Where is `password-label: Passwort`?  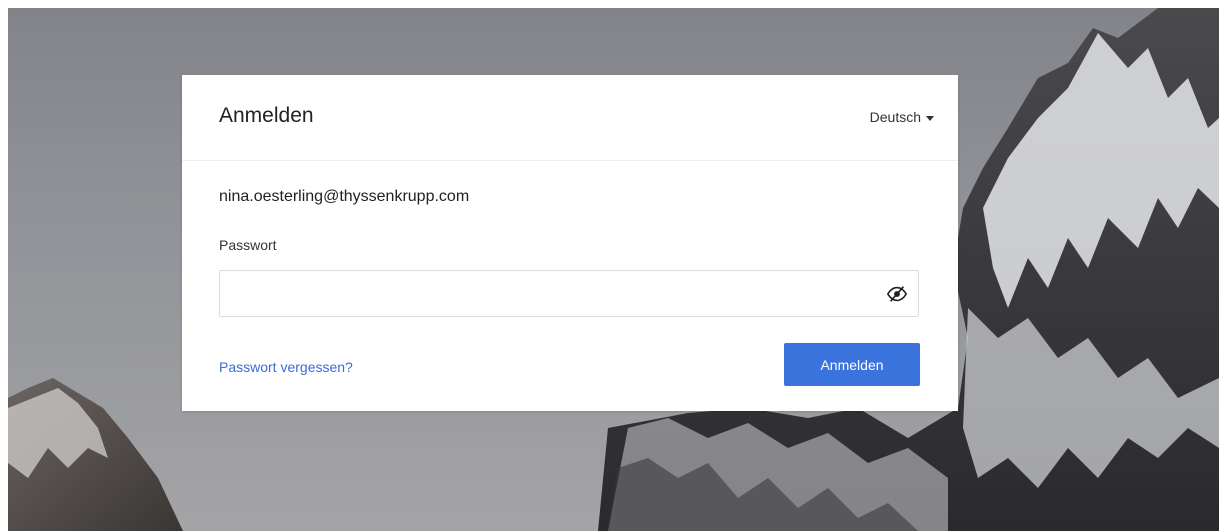
password-label: Passwort is located at coordinates (248, 245).